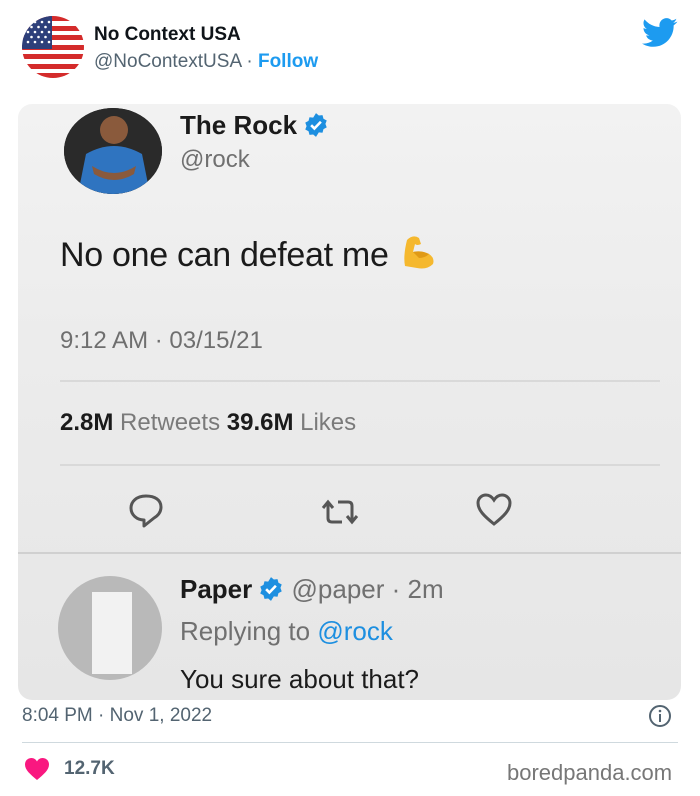 This screenshot has width=700, height=796. I want to click on us-flag-icon, so click(53, 47).